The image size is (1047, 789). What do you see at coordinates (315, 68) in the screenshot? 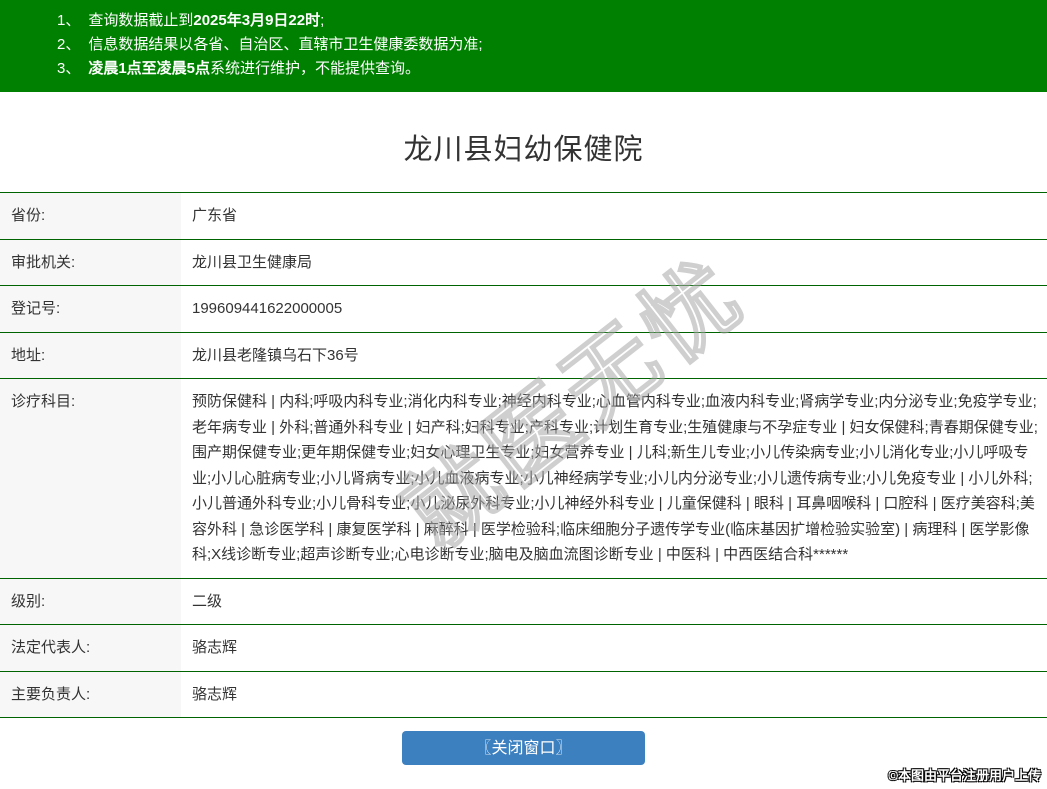
I see `notice-text: 系统进行维护，不能提供查询。` at bounding box center [315, 68].